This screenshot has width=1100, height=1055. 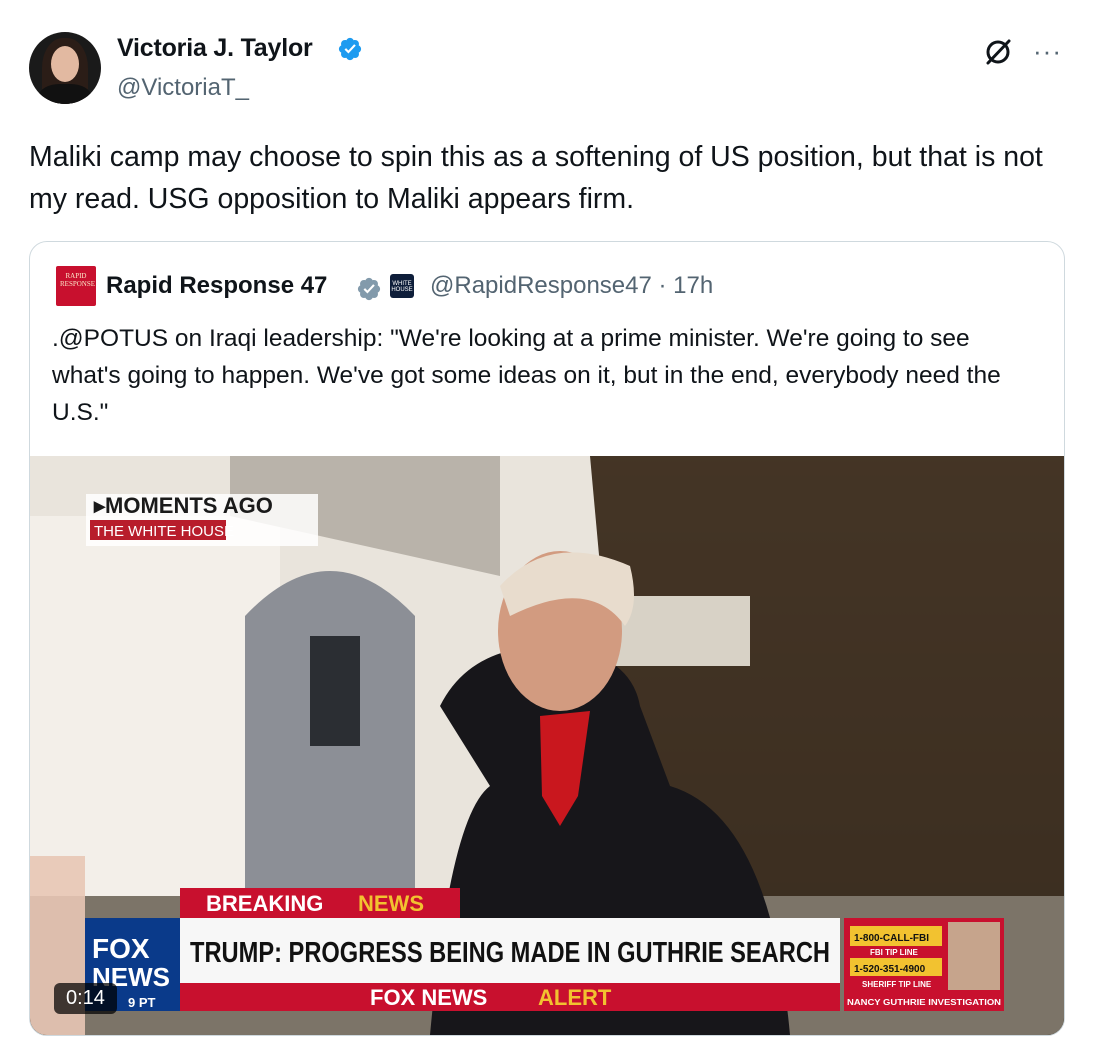 I want to click on grok-icon, so click(x=998, y=52).